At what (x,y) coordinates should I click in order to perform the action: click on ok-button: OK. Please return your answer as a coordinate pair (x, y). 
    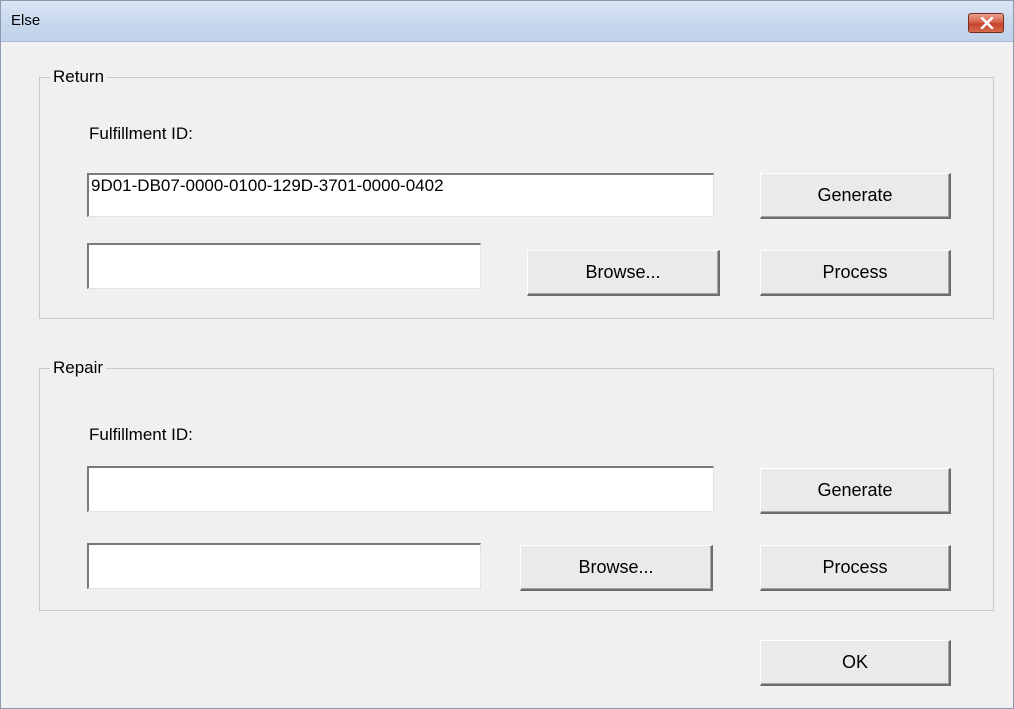
    Looking at the image, I should click on (855, 663).